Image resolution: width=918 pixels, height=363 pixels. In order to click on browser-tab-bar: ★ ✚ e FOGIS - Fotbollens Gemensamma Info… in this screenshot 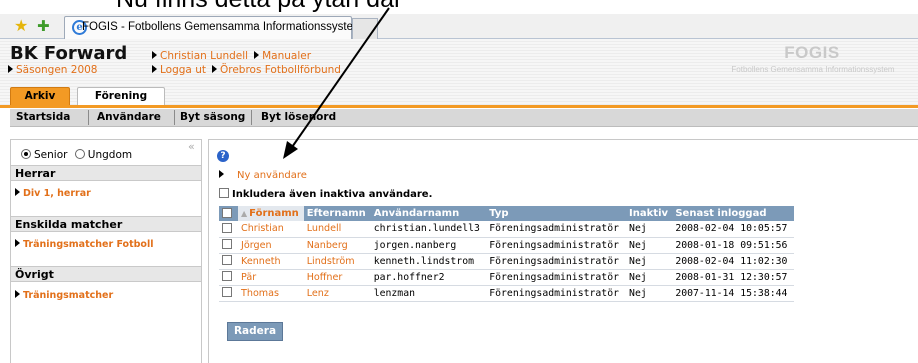, I will do `click(459, 26)`.